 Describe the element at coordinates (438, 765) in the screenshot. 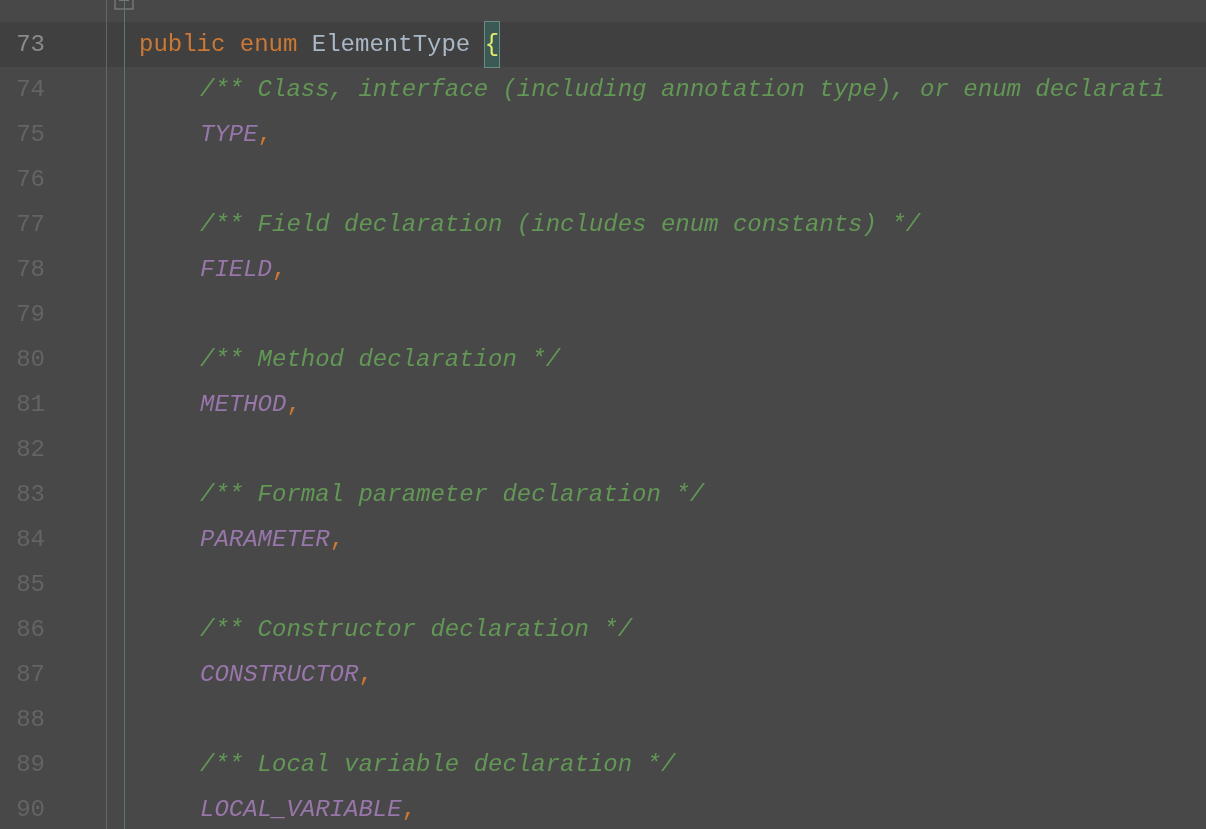

I see `code-comment: /** Local variable declaration */` at that location.